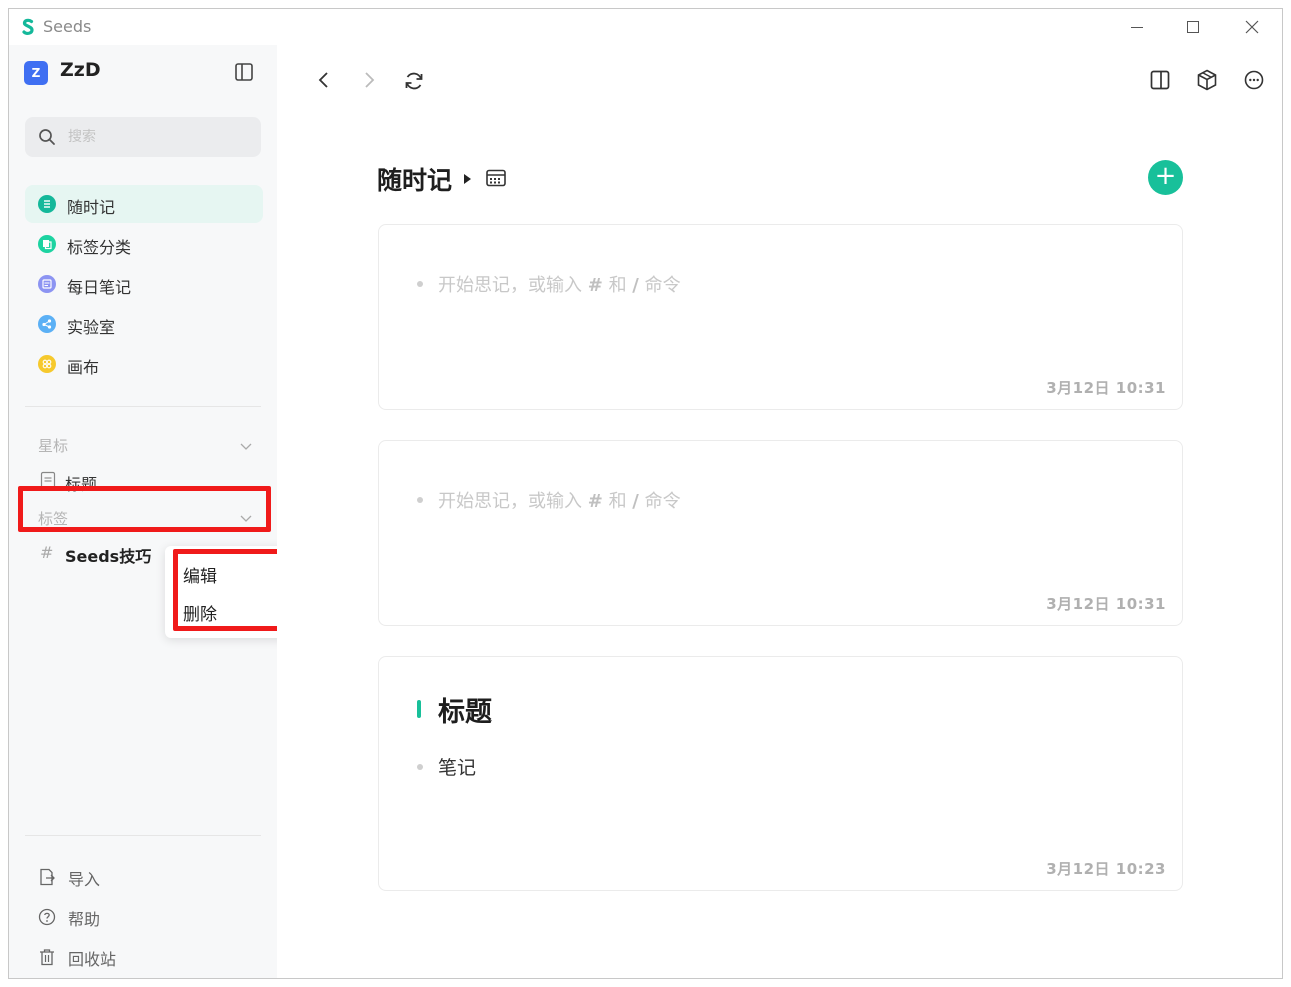 The image size is (1291, 987). Describe the element at coordinates (496, 178) in the screenshot. I see `calendar-icon` at that location.